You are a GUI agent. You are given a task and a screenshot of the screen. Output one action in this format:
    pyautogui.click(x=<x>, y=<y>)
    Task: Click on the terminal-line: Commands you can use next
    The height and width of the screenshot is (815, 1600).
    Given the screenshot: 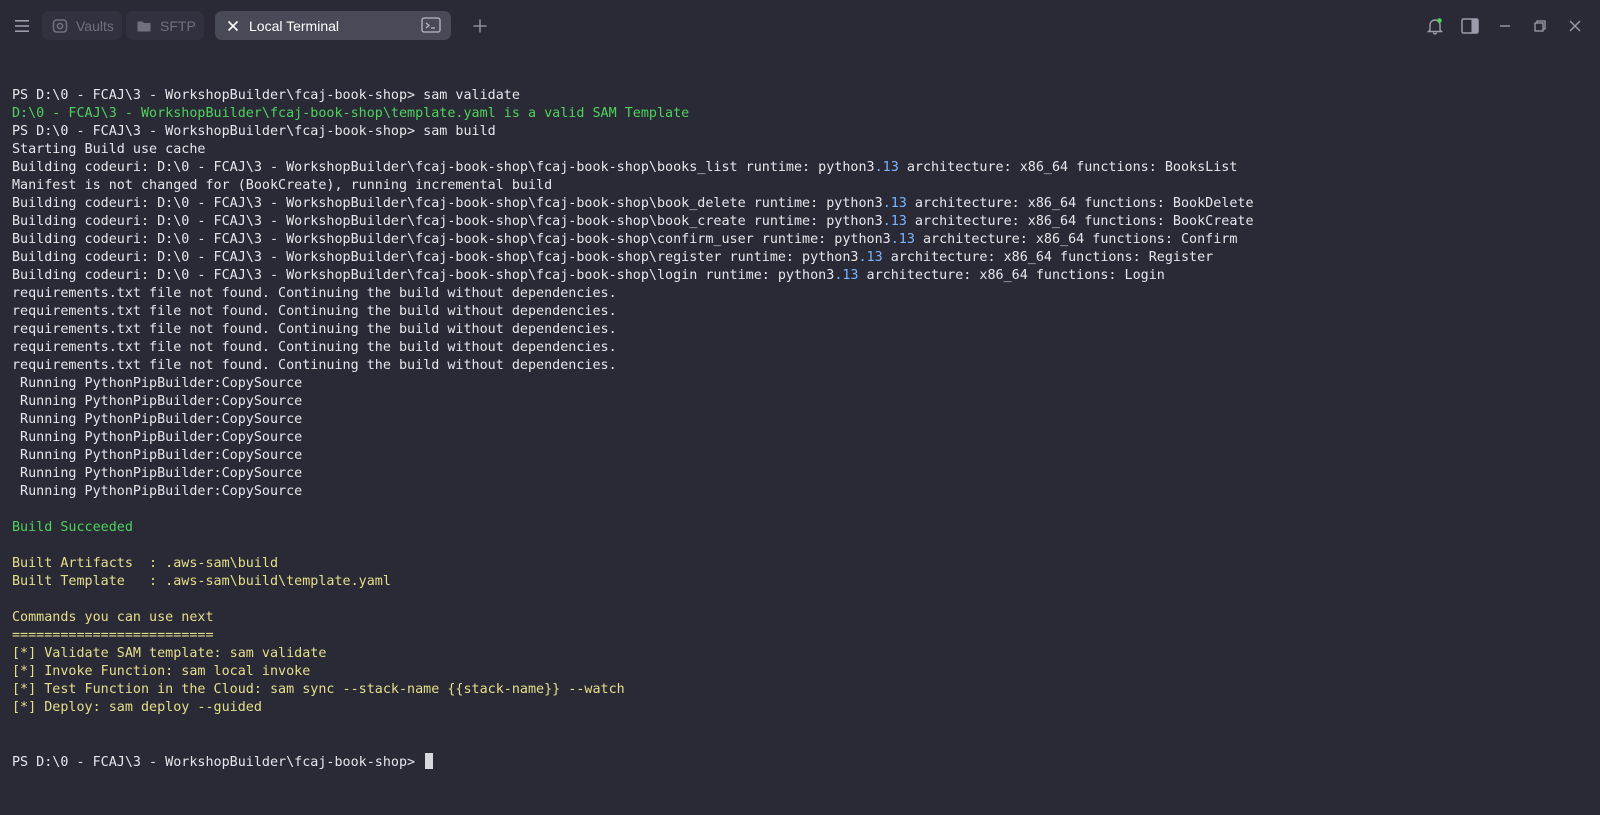 What is the action you would take?
    pyautogui.click(x=802, y=618)
    